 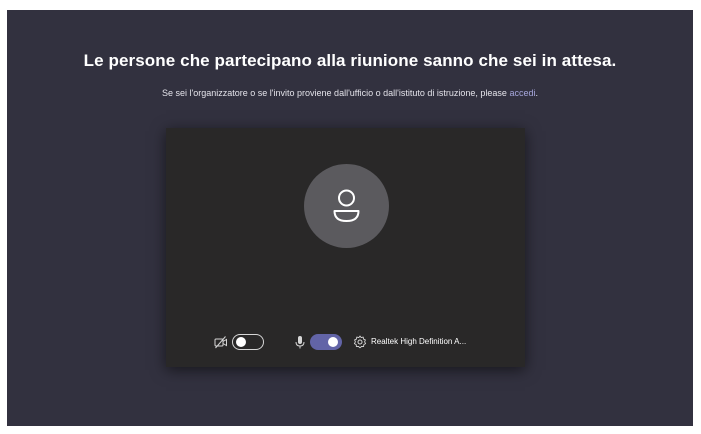 What do you see at coordinates (522, 93) in the screenshot?
I see `sign-in-link: accedi` at bounding box center [522, 93].